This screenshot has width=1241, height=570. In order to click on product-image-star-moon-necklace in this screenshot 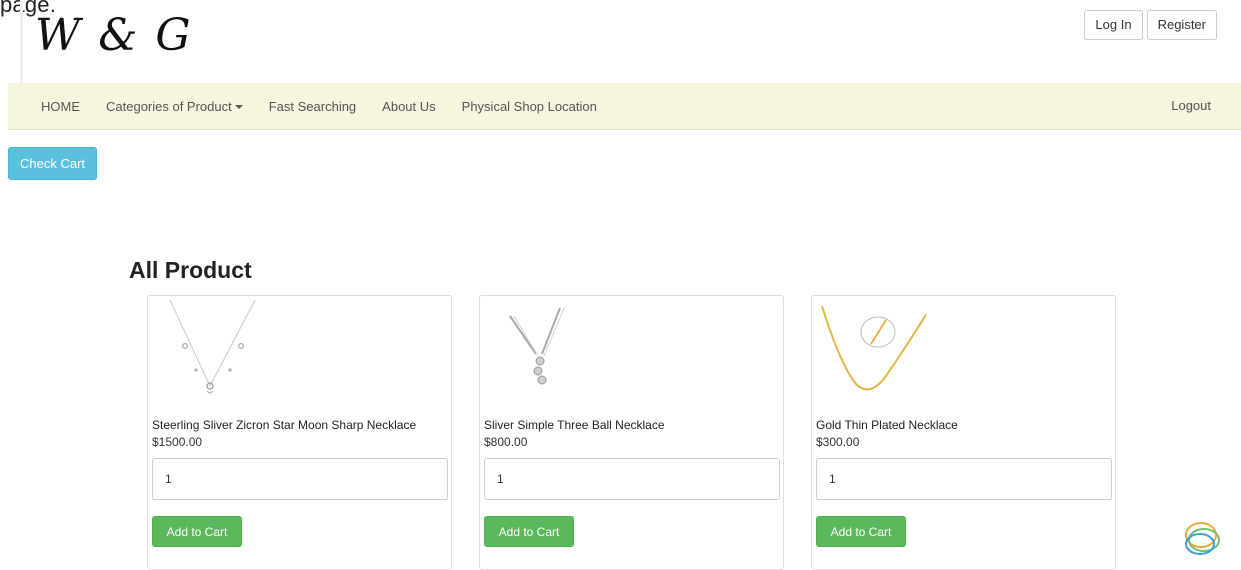, I will do `click(207, 353)`.